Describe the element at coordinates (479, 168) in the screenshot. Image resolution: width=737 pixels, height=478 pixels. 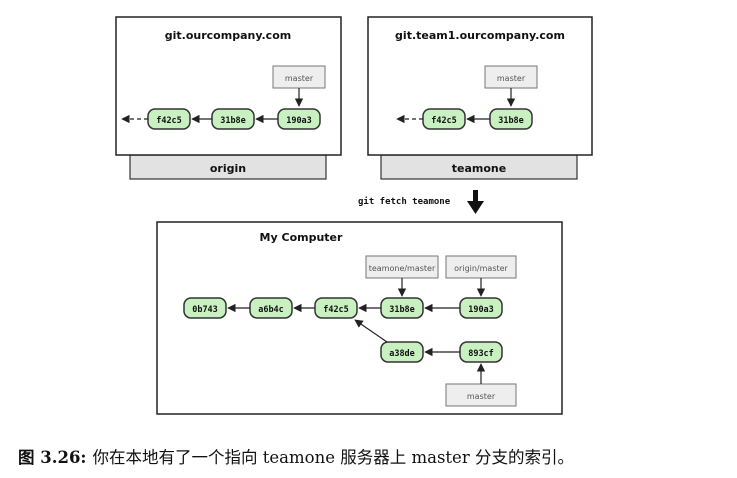
I see `server-label: teamone` at that location.